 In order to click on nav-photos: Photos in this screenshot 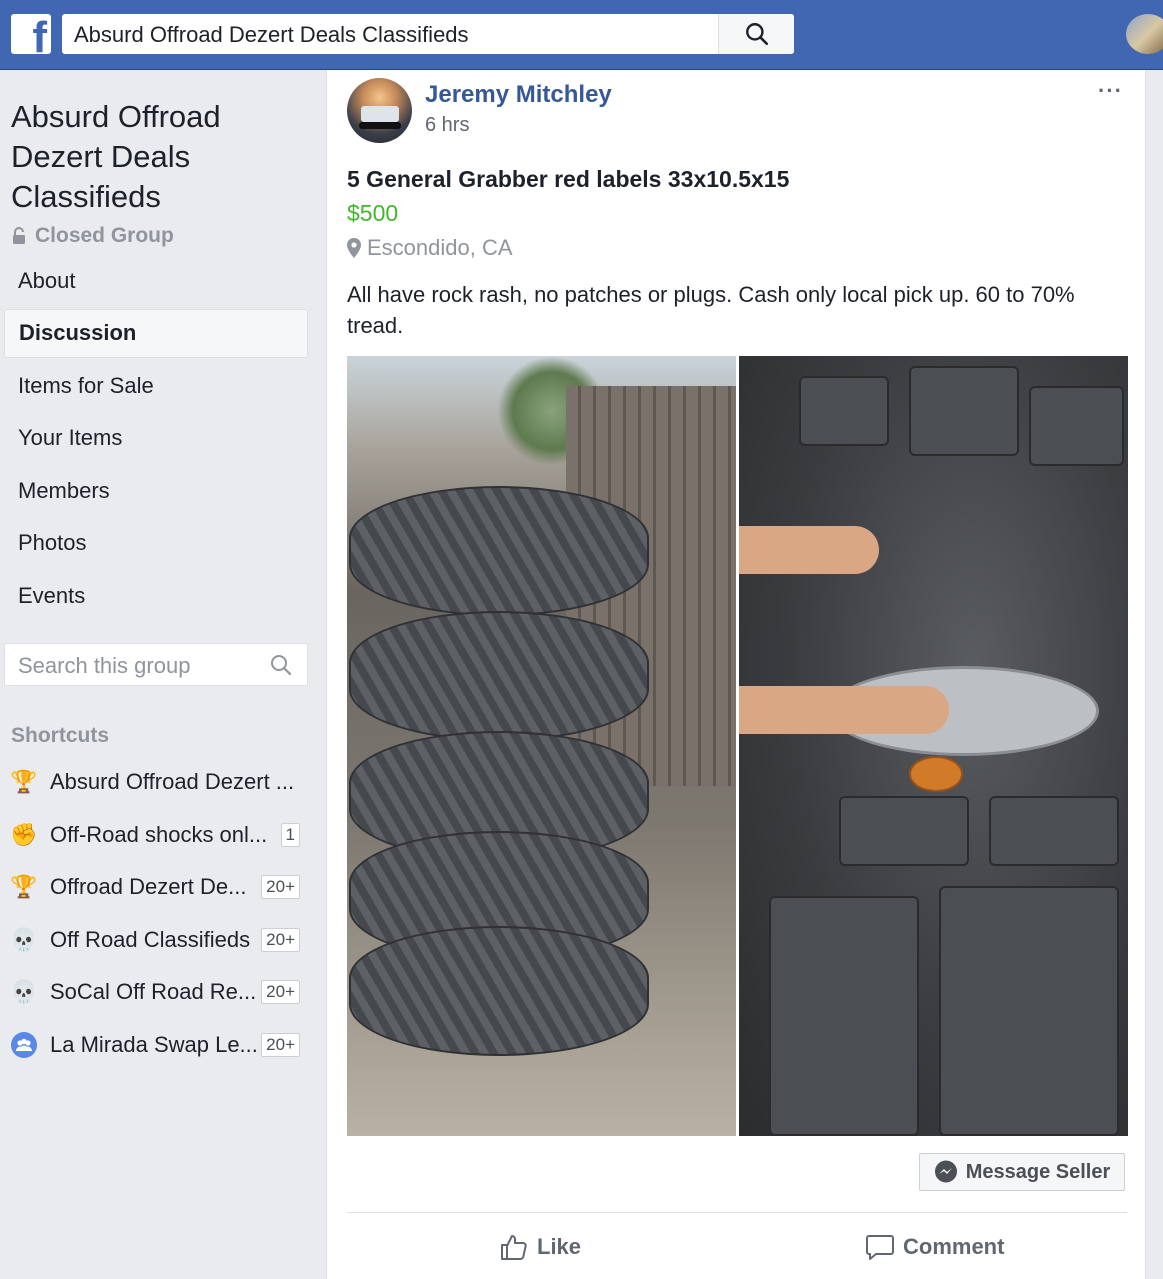, I will do `click(156, 543)`.